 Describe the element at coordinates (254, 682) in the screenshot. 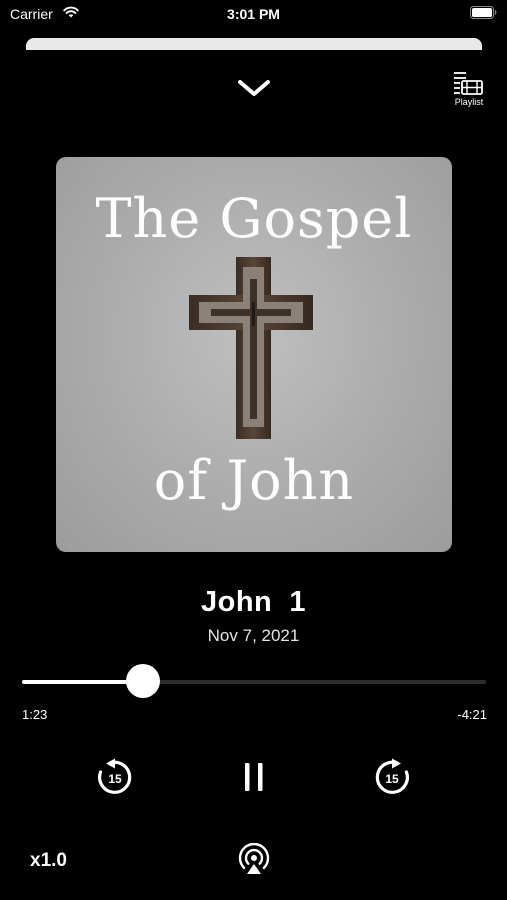

I see `progress-track` at that location.